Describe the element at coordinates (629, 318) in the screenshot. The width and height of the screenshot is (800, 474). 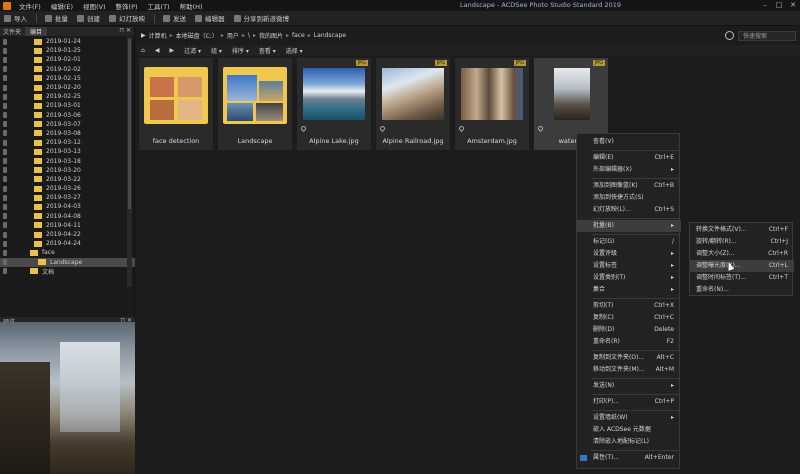
I see `context-menu-item: 复制(C) Ctrl+C` at that location.